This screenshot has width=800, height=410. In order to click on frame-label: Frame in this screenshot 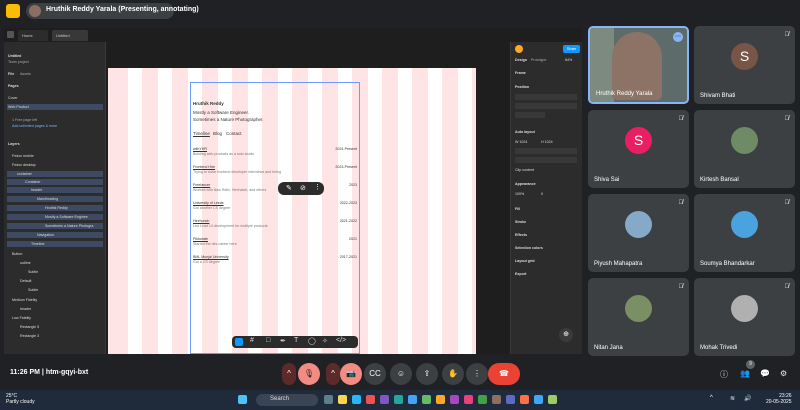, I will do `click(520, 73)`.